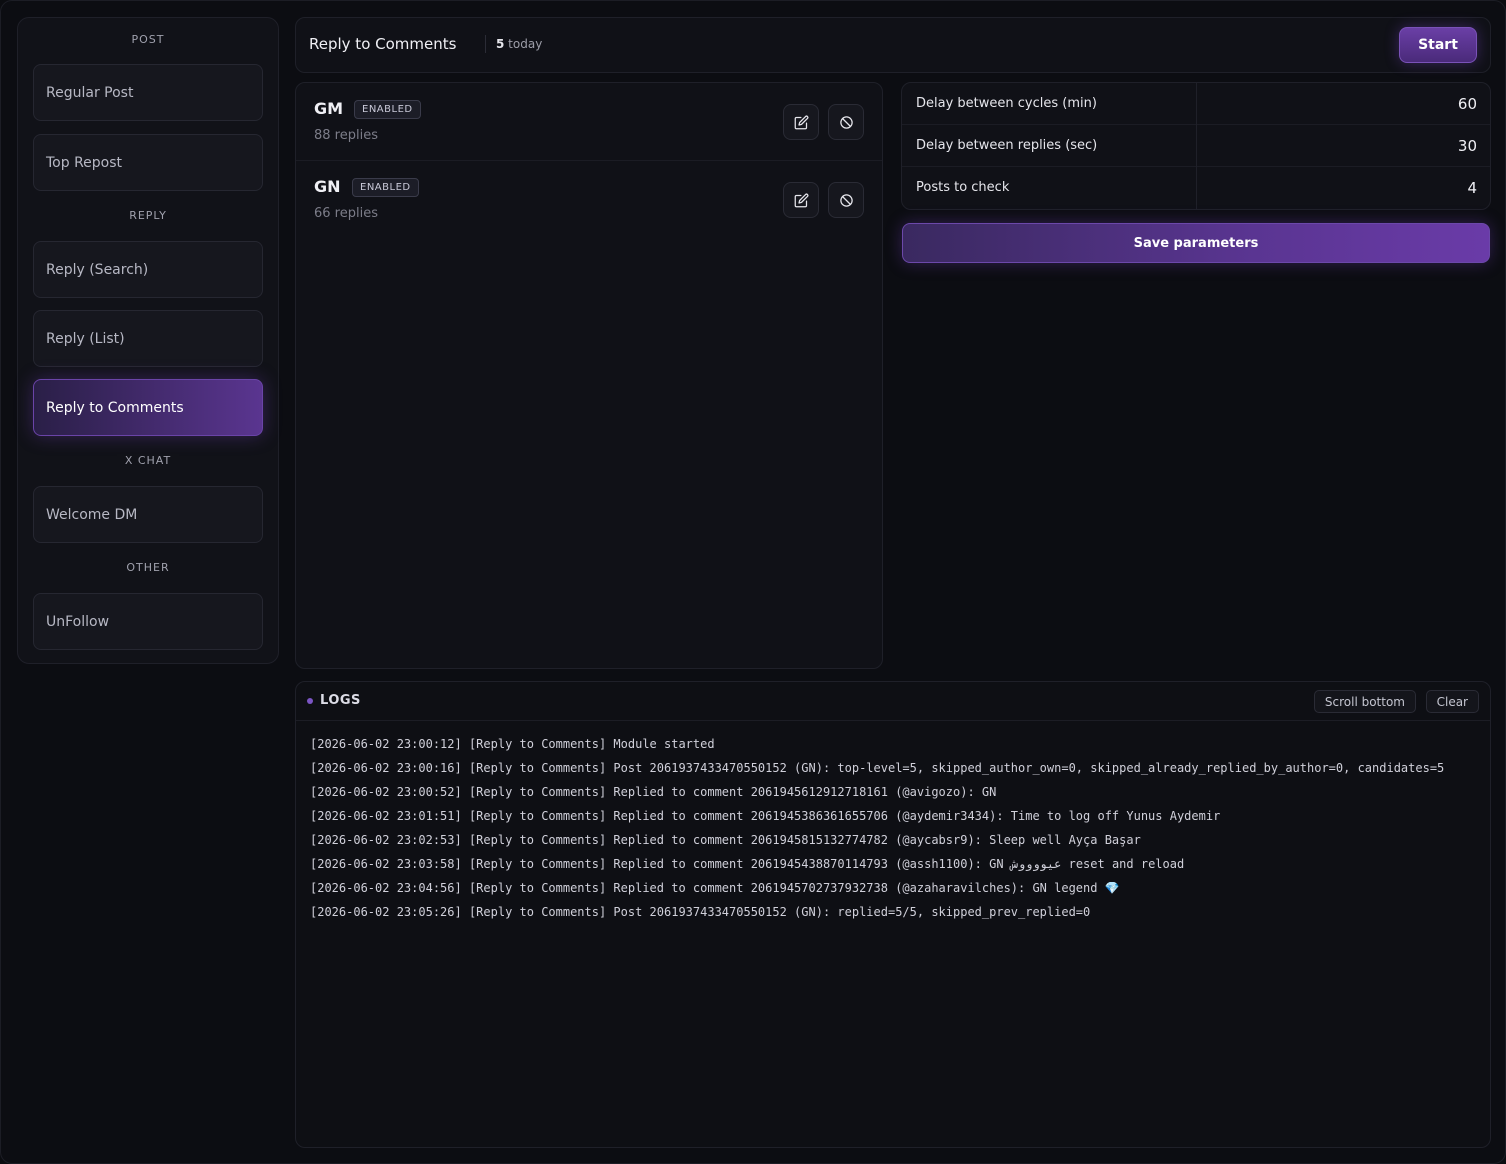 The height and width of the screenshot is (1164, 1506). Describe the element at coordinates (148, 92) in the screenshot. I see `sidebar-item-regular-post: Regular Post` at that location.